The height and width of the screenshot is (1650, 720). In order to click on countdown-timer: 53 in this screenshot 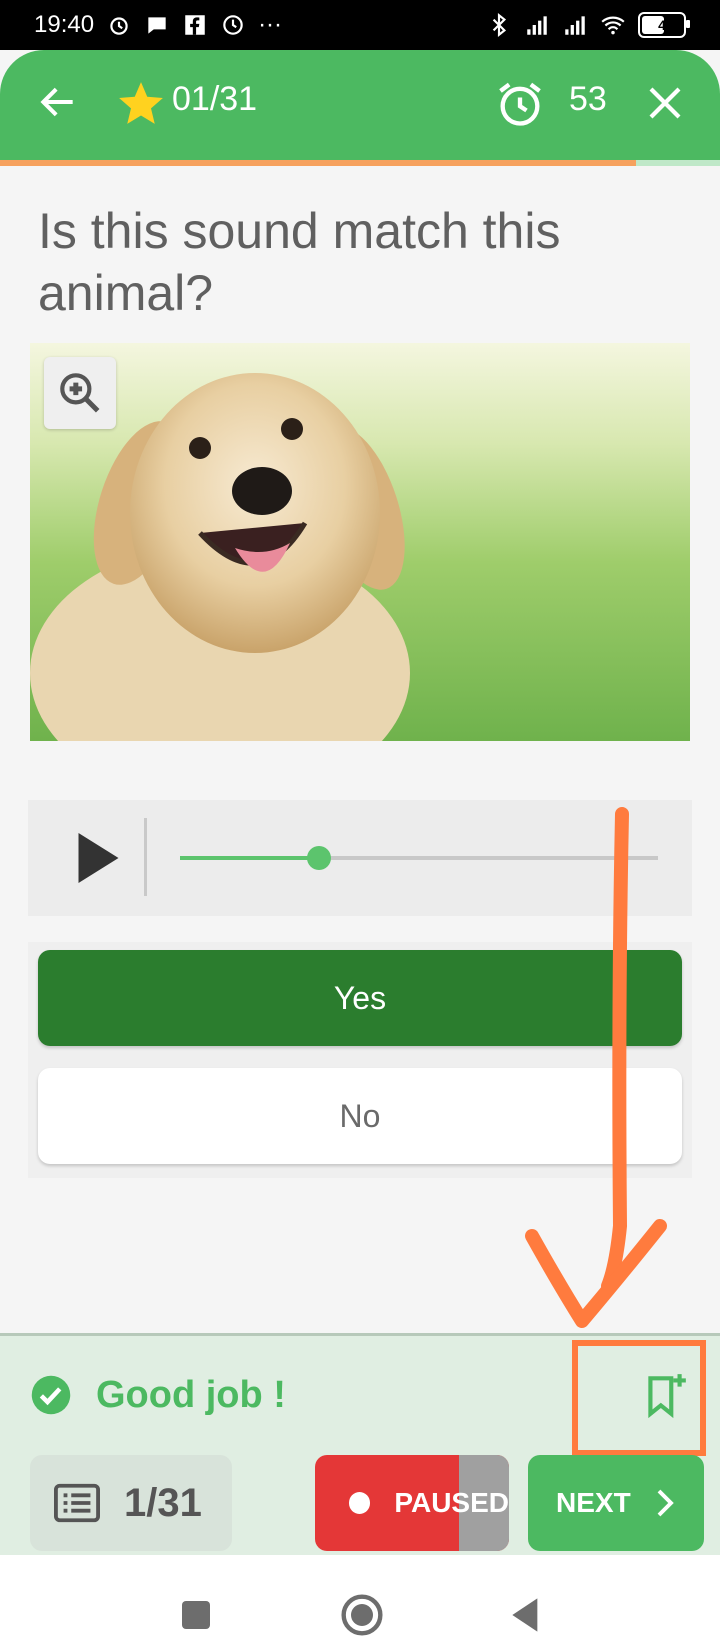, I will do `click(588, 99)`.